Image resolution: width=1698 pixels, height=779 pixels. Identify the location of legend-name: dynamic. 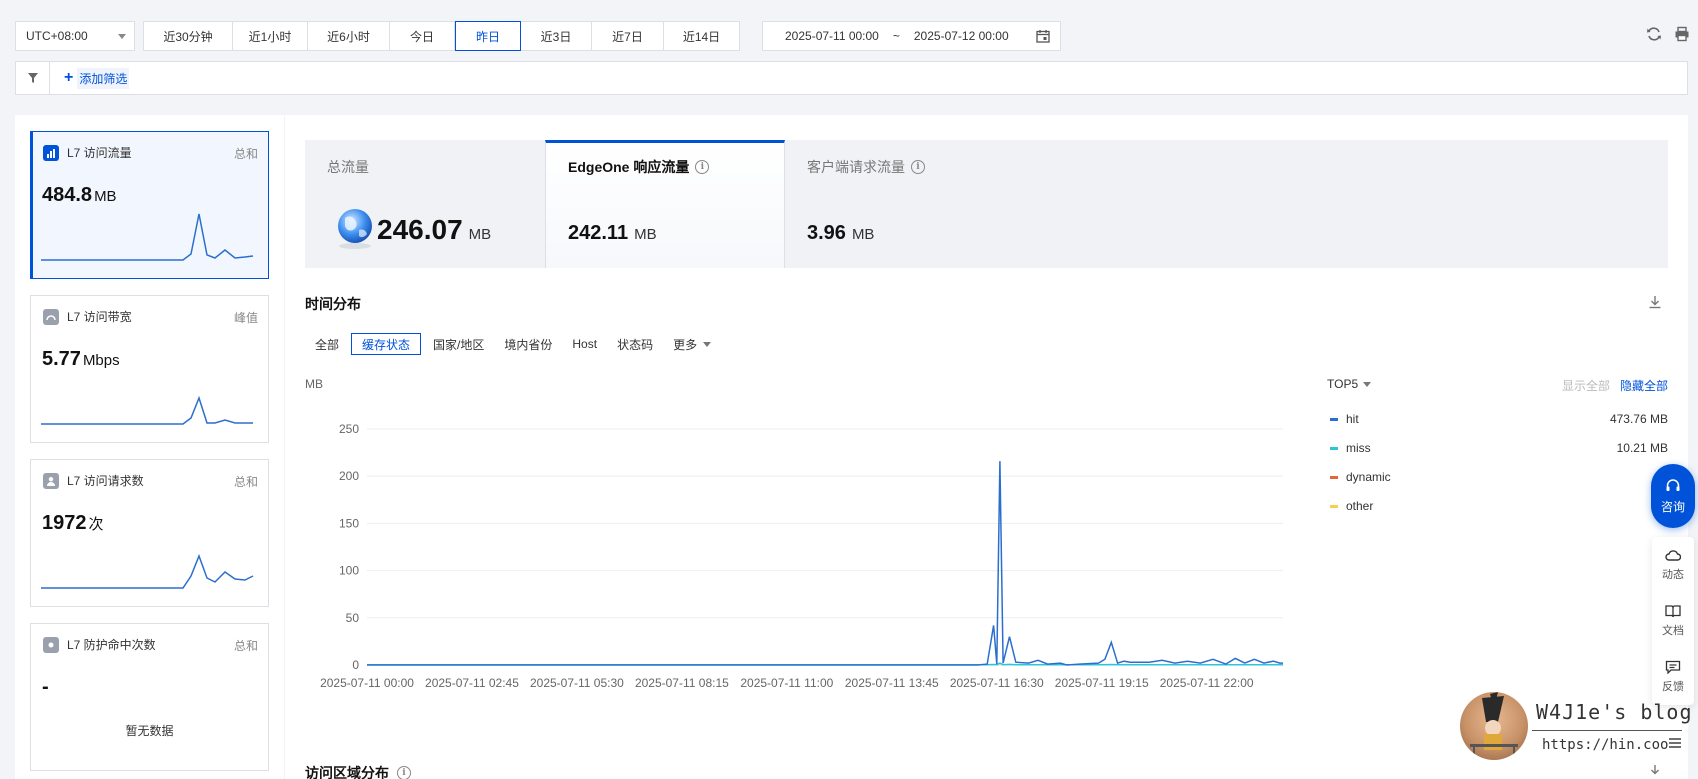
(1368, 477).